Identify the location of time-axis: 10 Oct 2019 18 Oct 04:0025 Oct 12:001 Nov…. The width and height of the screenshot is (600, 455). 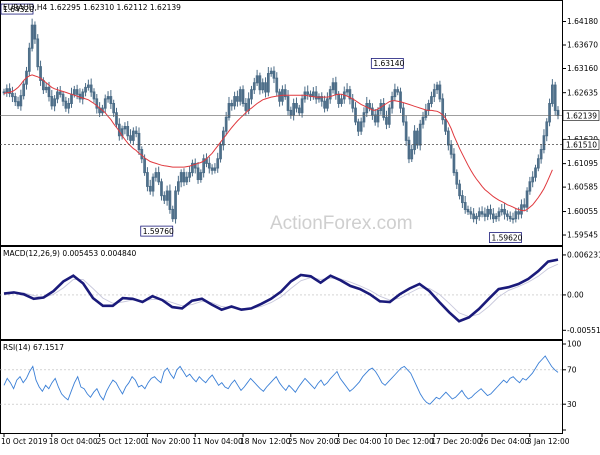
(285, 439).